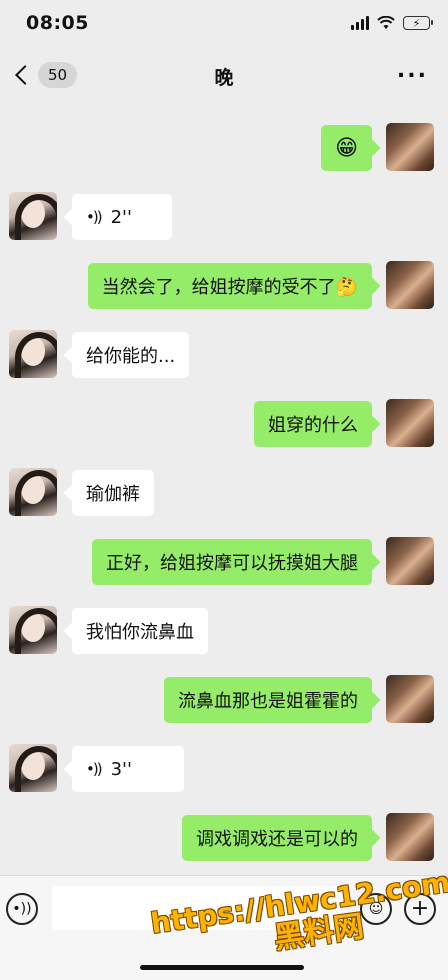  I want to click on voice-message-bubble: •)) 2'', so click(122, 217).